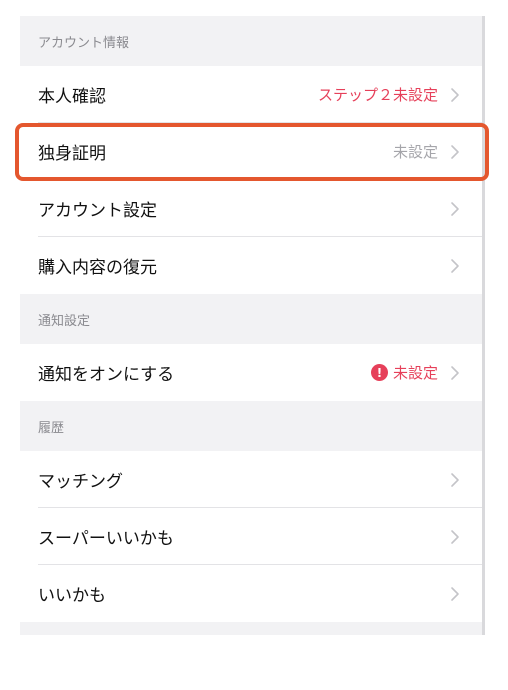 Image resolution: width=508 pixels, height=690 pixels. What do you see at coordinates (251, 372) in the screenshot?
I see `row-enable-notifications: 通知をオンにする ! 未設定` at bounding box center [251, 372].